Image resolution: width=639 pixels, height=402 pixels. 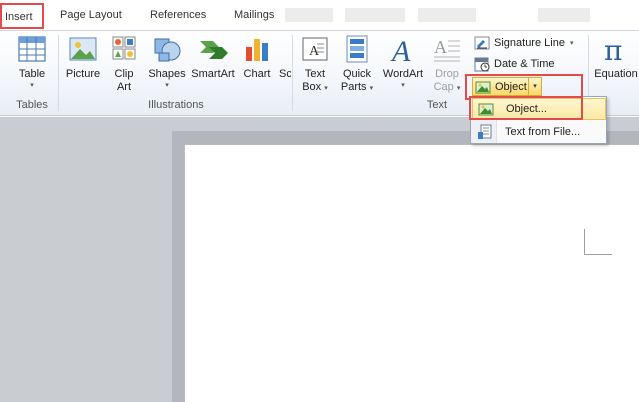 I want to click on tab-insert-label: Insert, so click(x=19, y=17).